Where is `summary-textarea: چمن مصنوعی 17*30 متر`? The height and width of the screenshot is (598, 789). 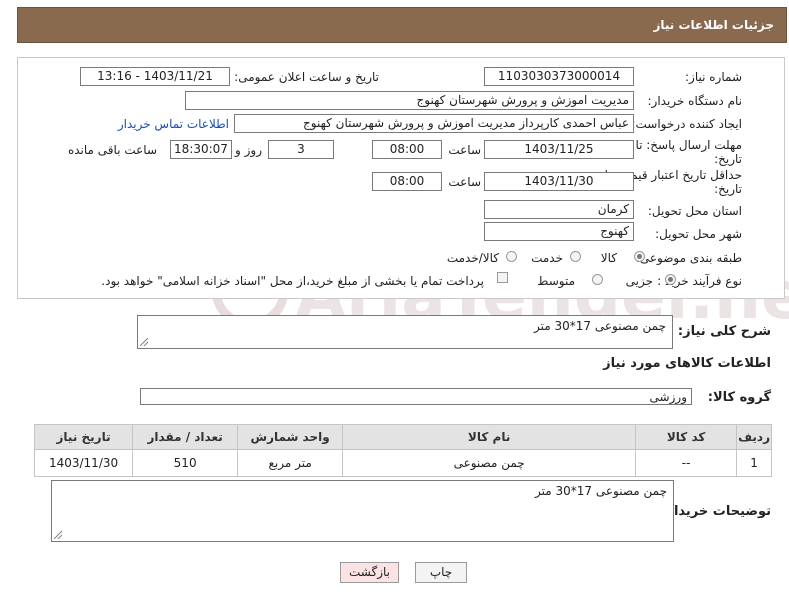
summary-textarea: چمن مصنوعی 17*30 متر is located at coordinates (405, 332).